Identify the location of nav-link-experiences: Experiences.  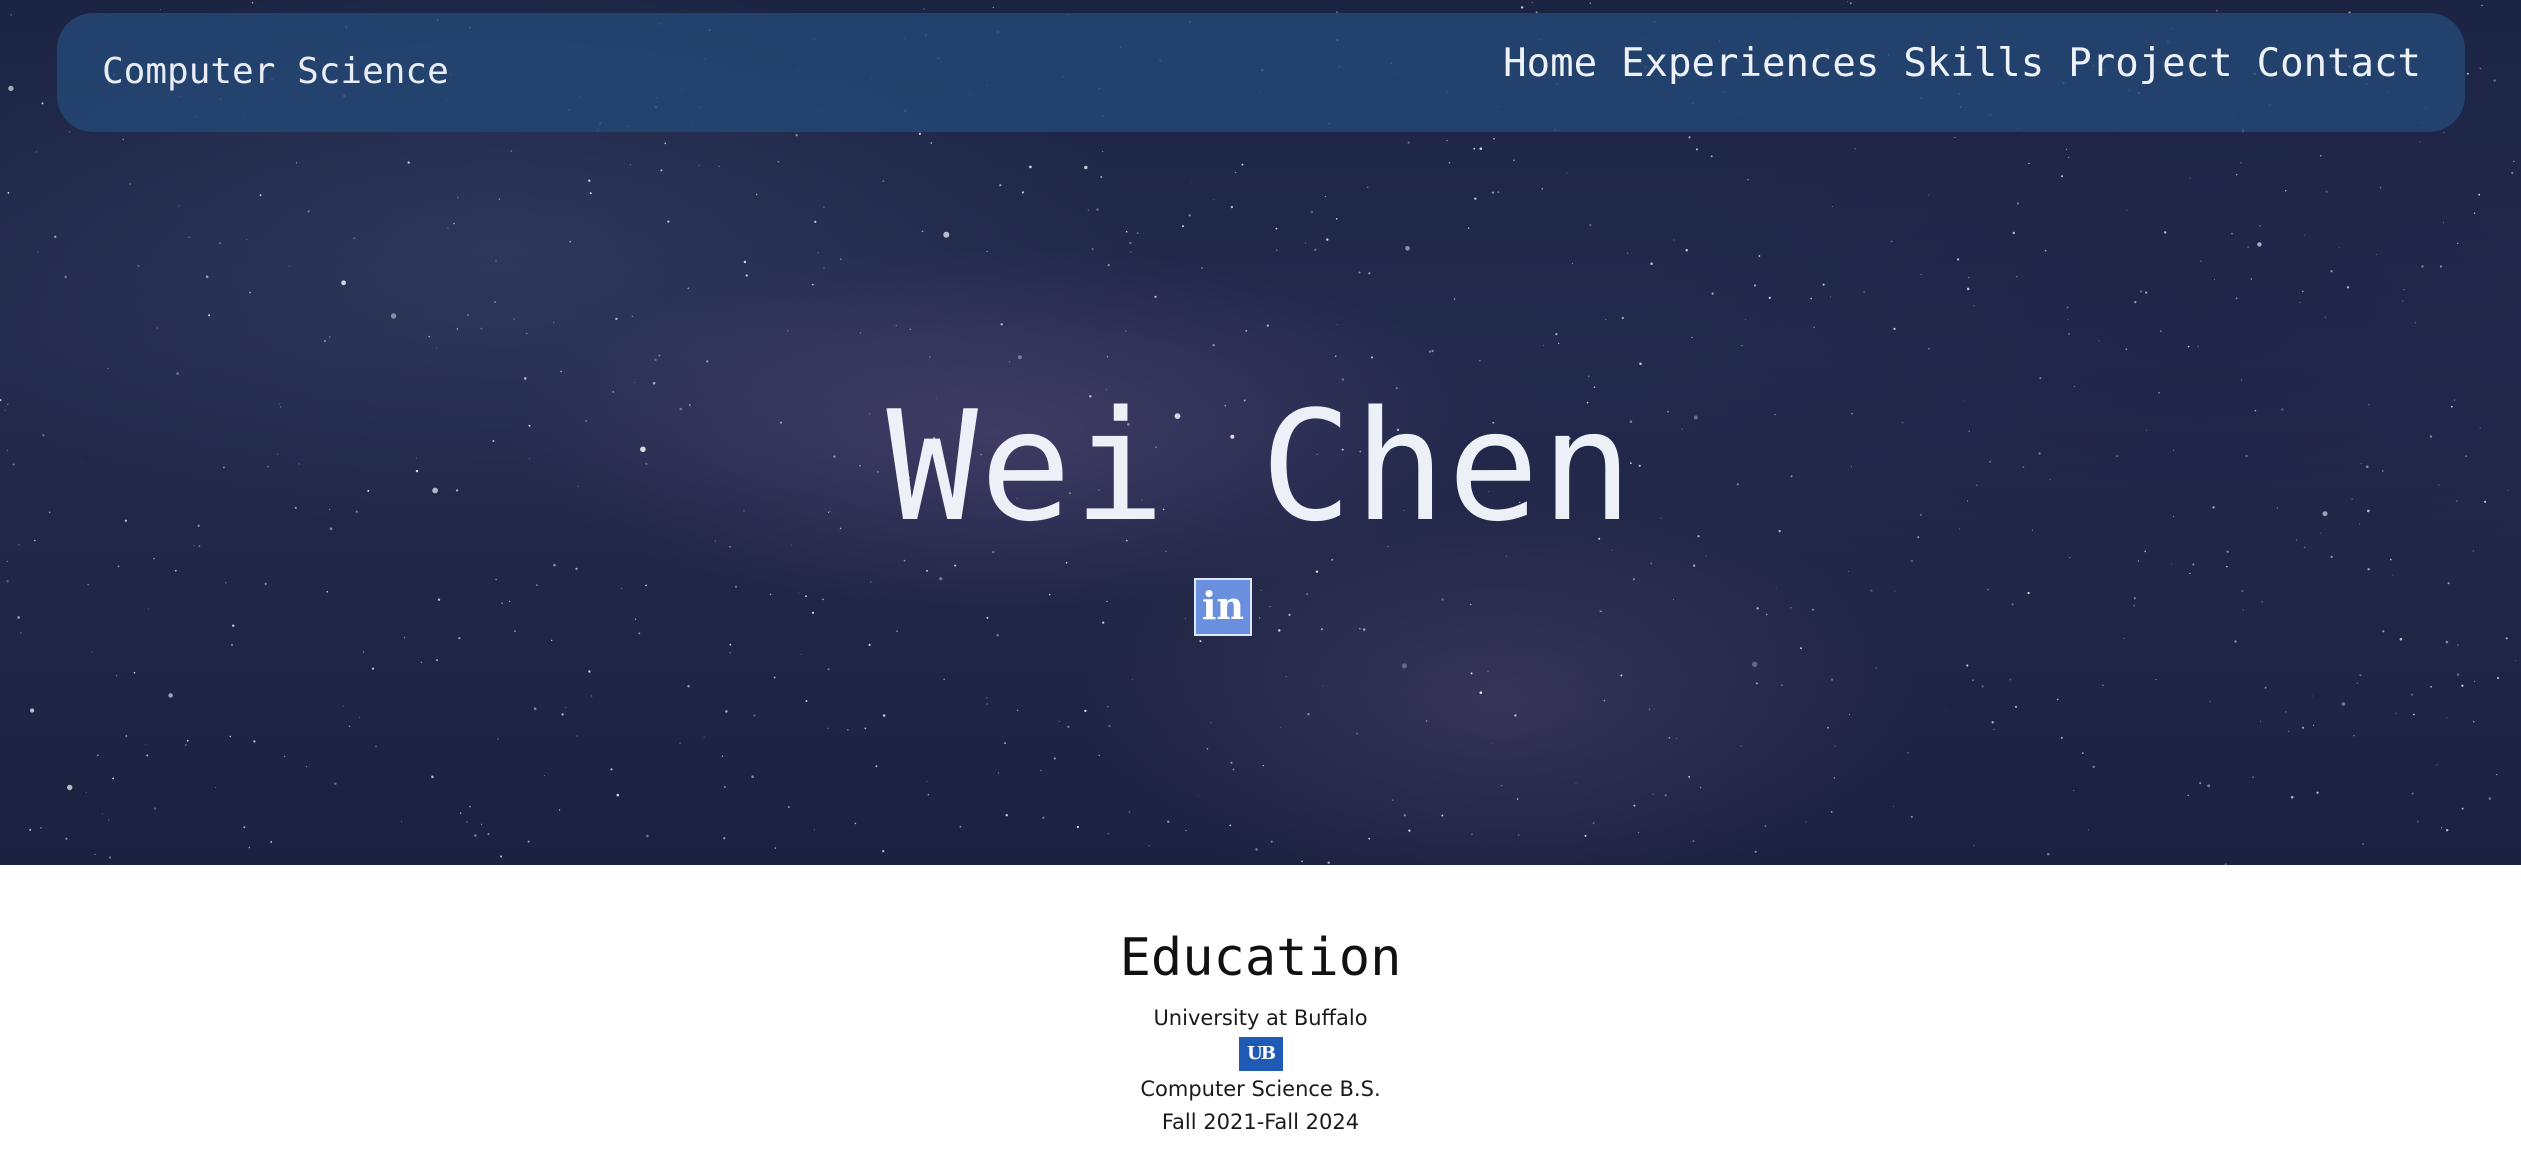
(1750, 63).